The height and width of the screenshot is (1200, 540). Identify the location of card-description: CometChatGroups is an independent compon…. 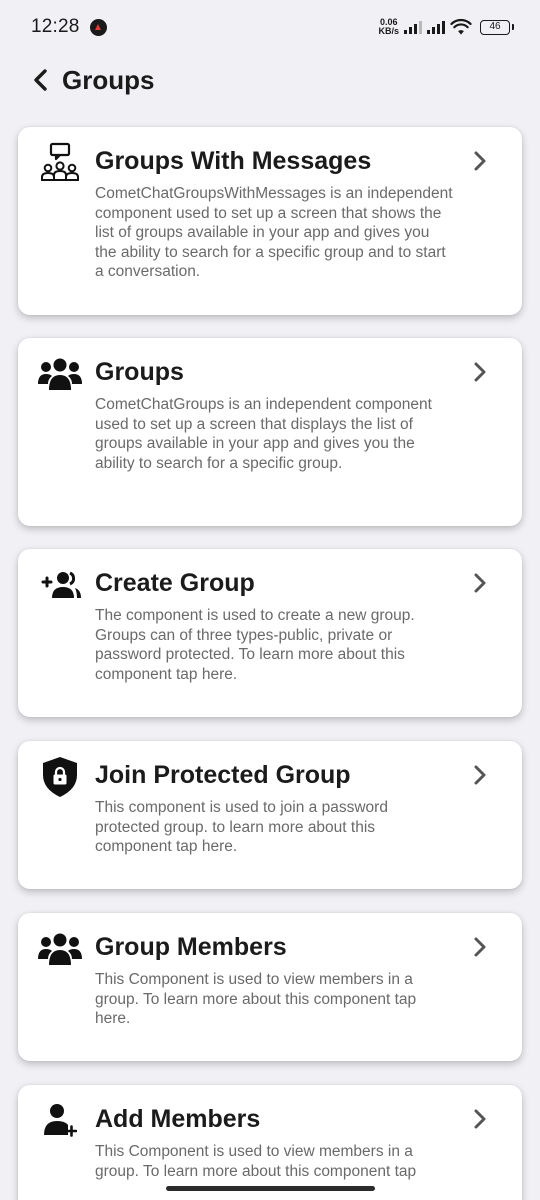
(263, 434).